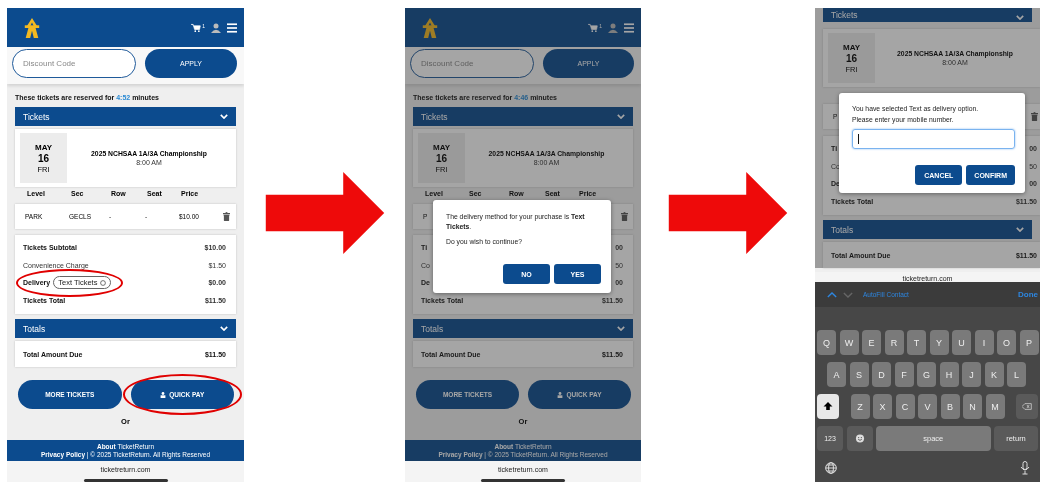 The width and height of the screenshot is (1040, 482). I want to click on keyboard-key: P, so click(1029, 342).